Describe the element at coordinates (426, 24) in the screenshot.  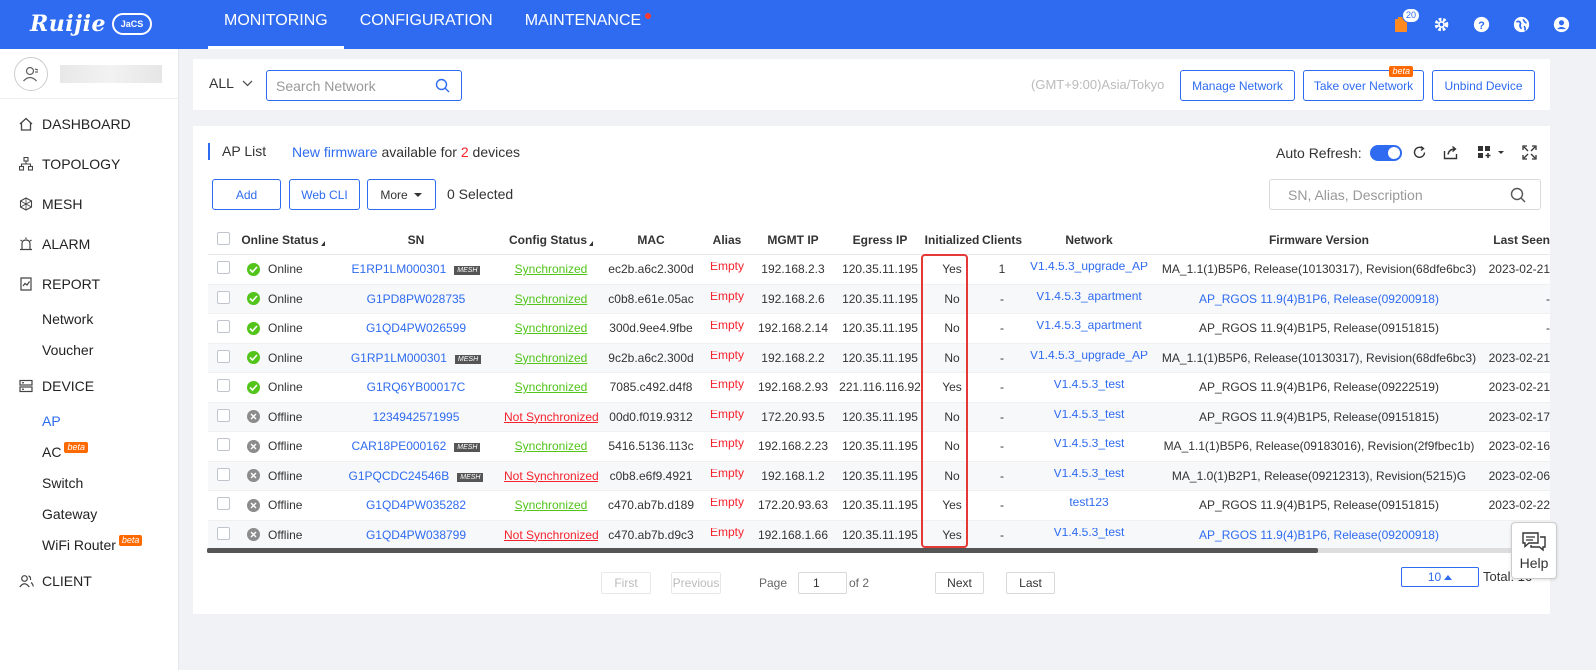
I see `nav-configuration: CONFIGURATION` at that location.